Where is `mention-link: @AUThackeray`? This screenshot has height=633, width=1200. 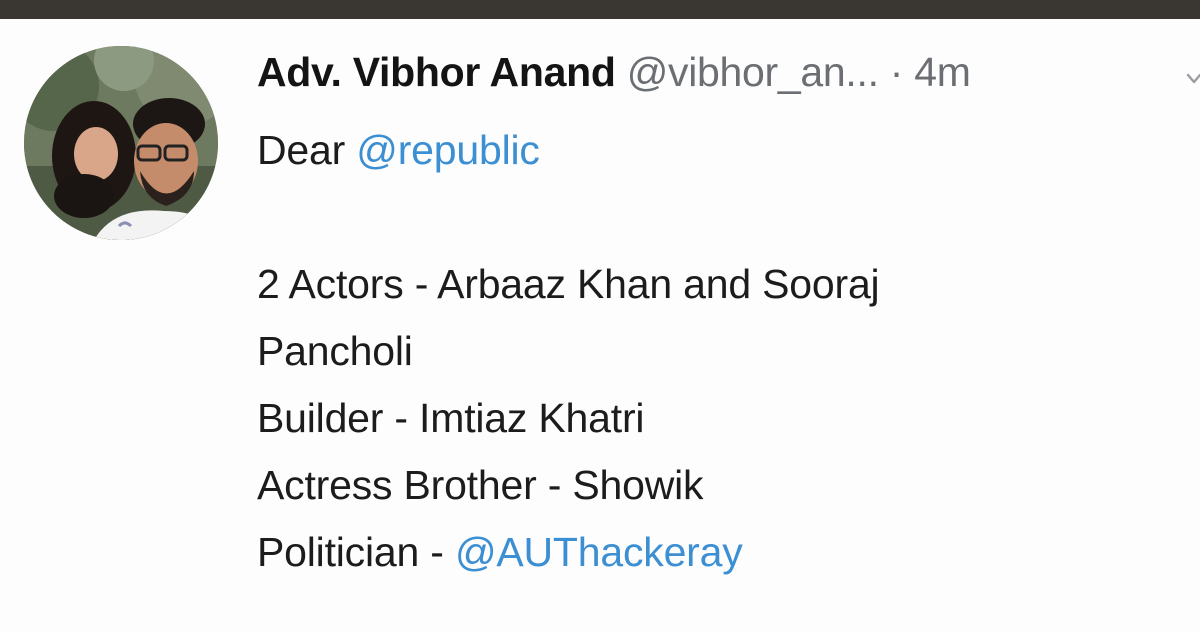 mention-link: @AUThackeray is located at coordinates (599, 552).